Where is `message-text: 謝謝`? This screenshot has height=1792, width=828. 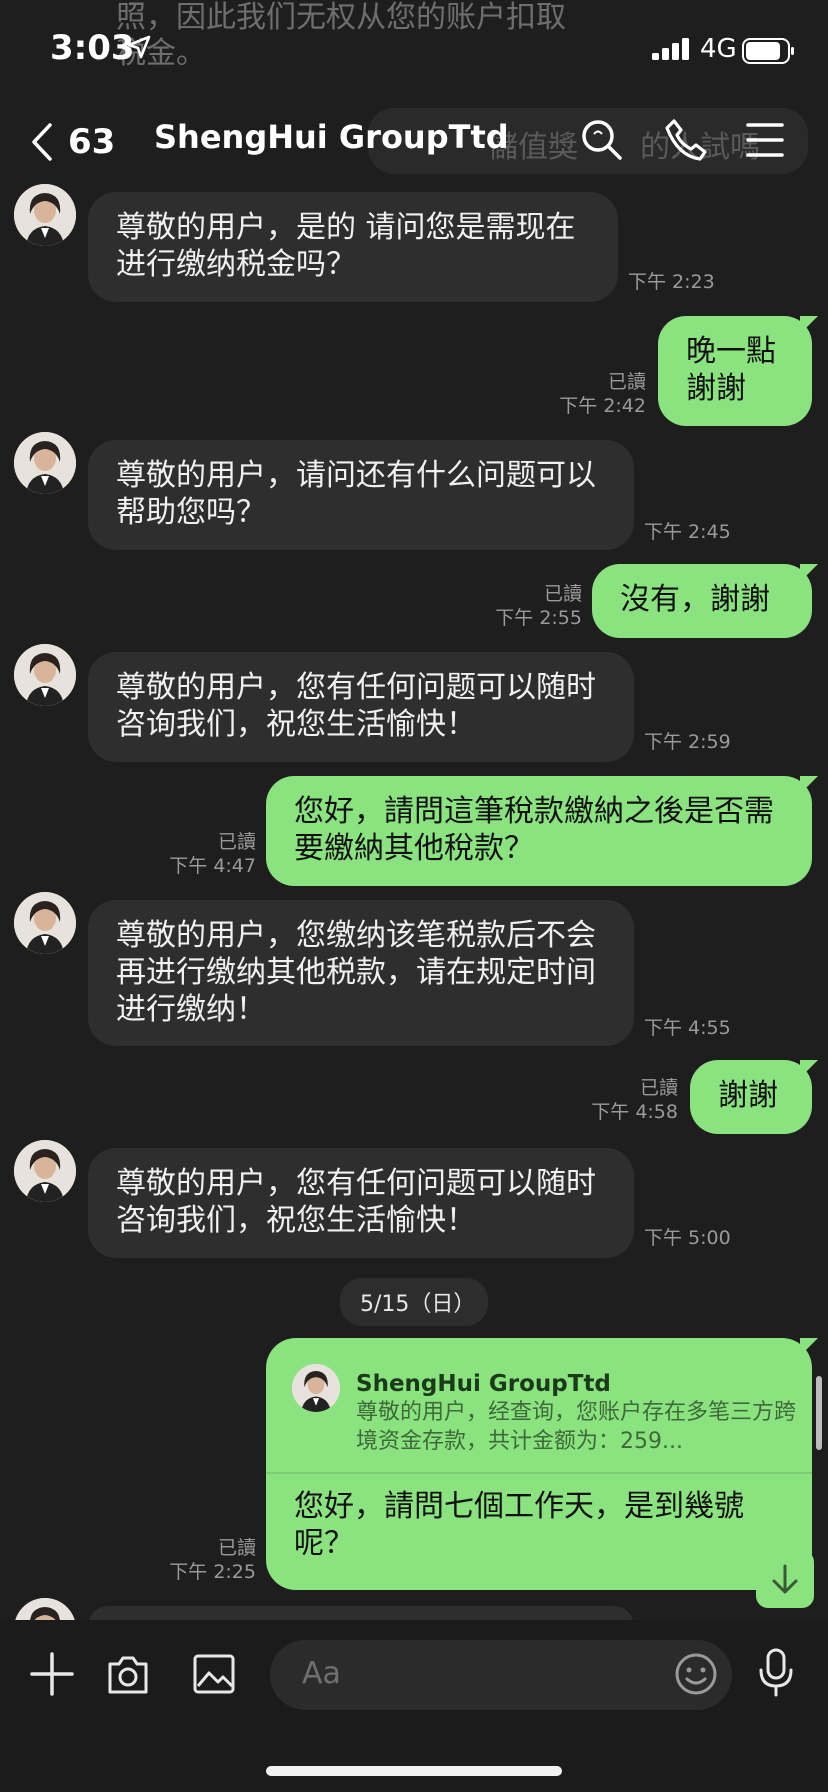 message-text: 謝謝 is located at coordinates (748, 1095).